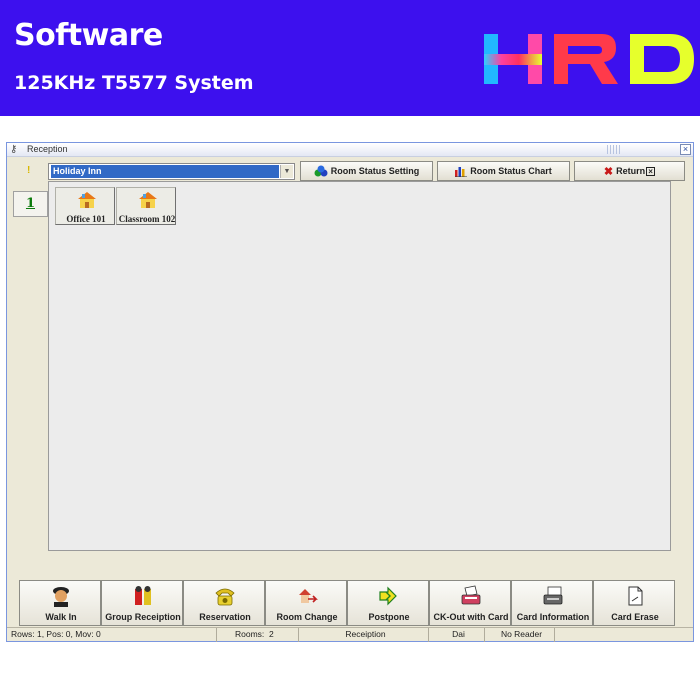 The width and height of the screenshot is (700, 700). I want to click on telephone-icon, so click(225, 597).